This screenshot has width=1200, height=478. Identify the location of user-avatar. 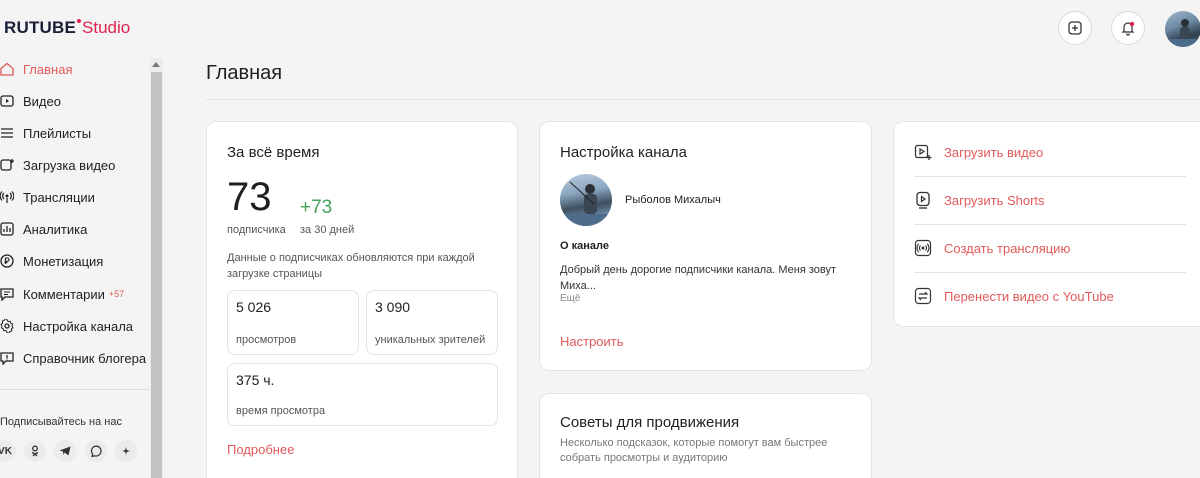
(1182, 29).